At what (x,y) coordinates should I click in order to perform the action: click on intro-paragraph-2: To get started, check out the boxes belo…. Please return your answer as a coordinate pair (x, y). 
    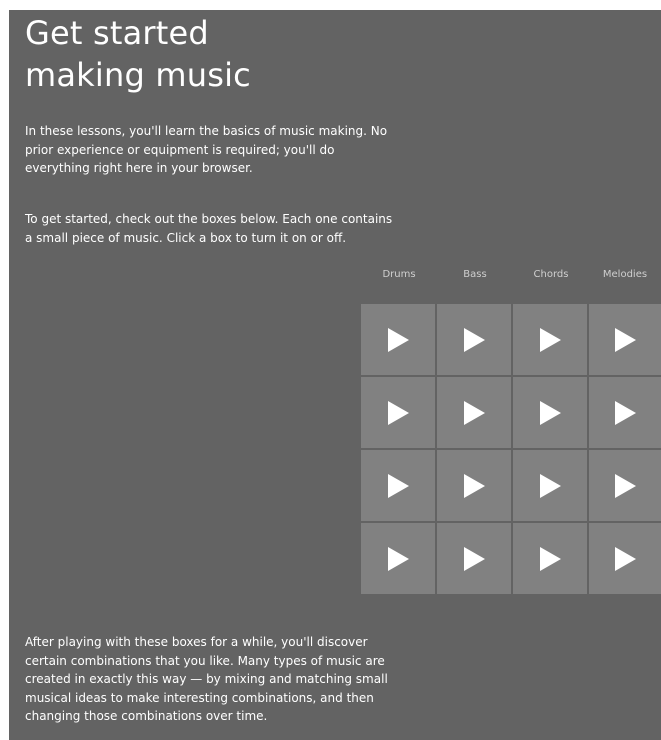
    Looking at the image, I should click on (209, 228).